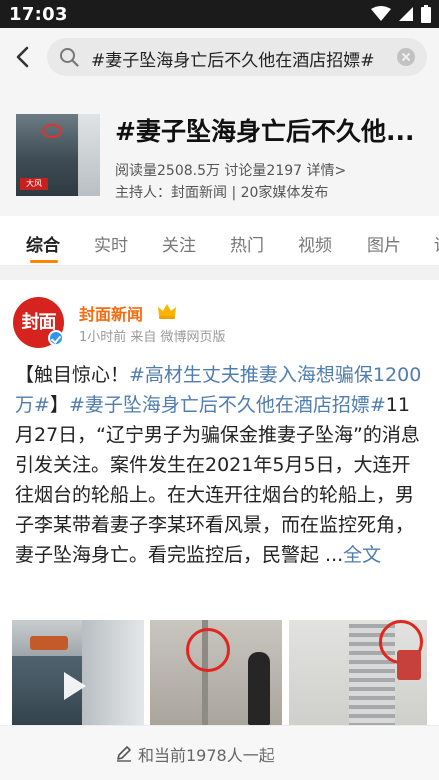 The image size is (439, 780). I want to click on signal-icon, so click(406, 14).